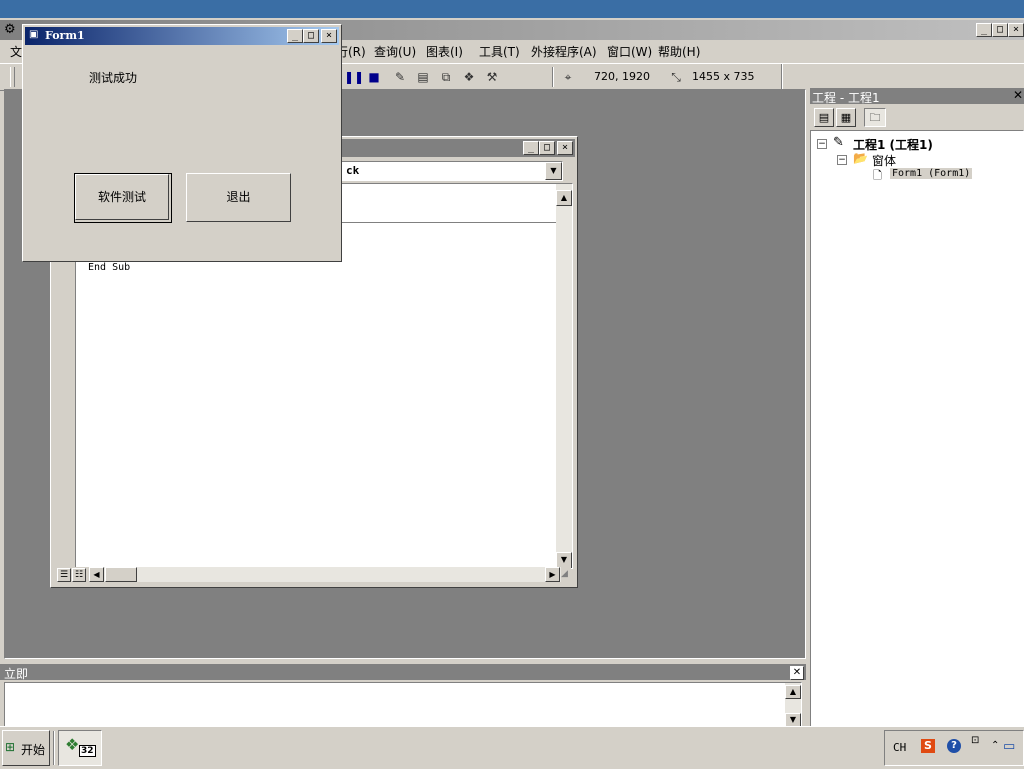 The width and height of the screenshot is (1024, 769). What do you see at coordinates (553, 77) in the screenshot?
I see `toolbar-separator` at bounding box center [553, 77].